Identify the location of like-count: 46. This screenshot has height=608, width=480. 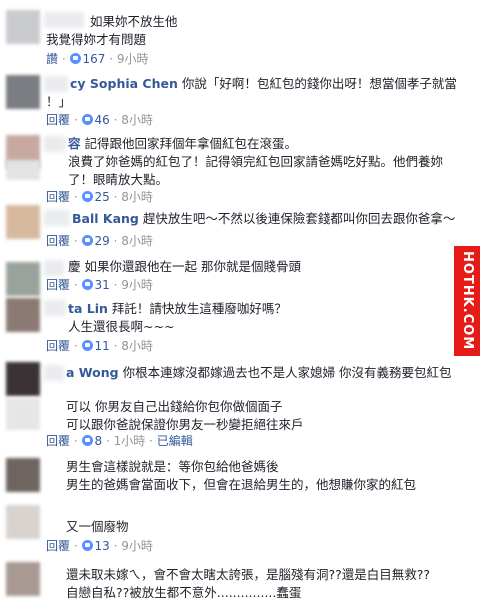
(102, 120).